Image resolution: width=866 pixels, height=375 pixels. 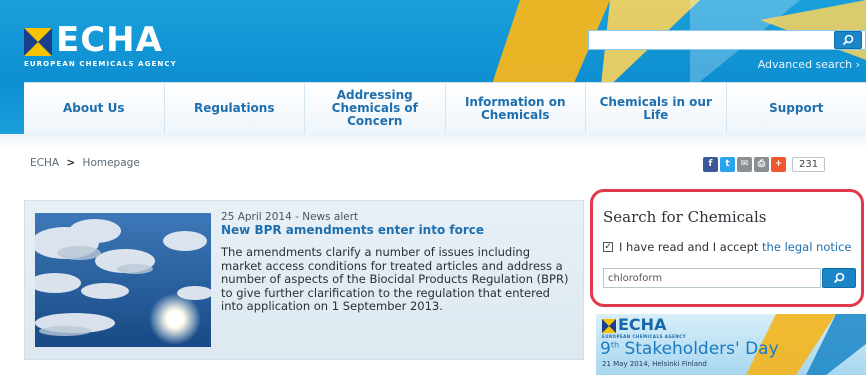 I want to click on breadcrumb-root-link: ECHA, so click(x=44, y=163).